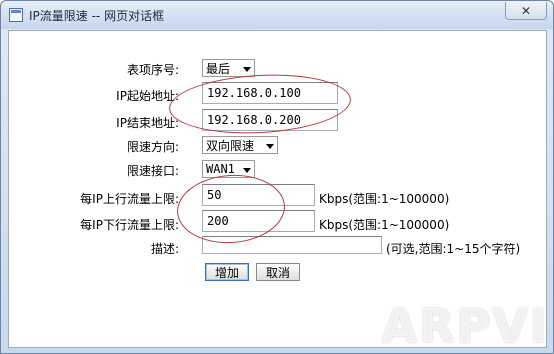 The image size is (554, 354). I want to click on add-button: 增加, so click(227, 272).